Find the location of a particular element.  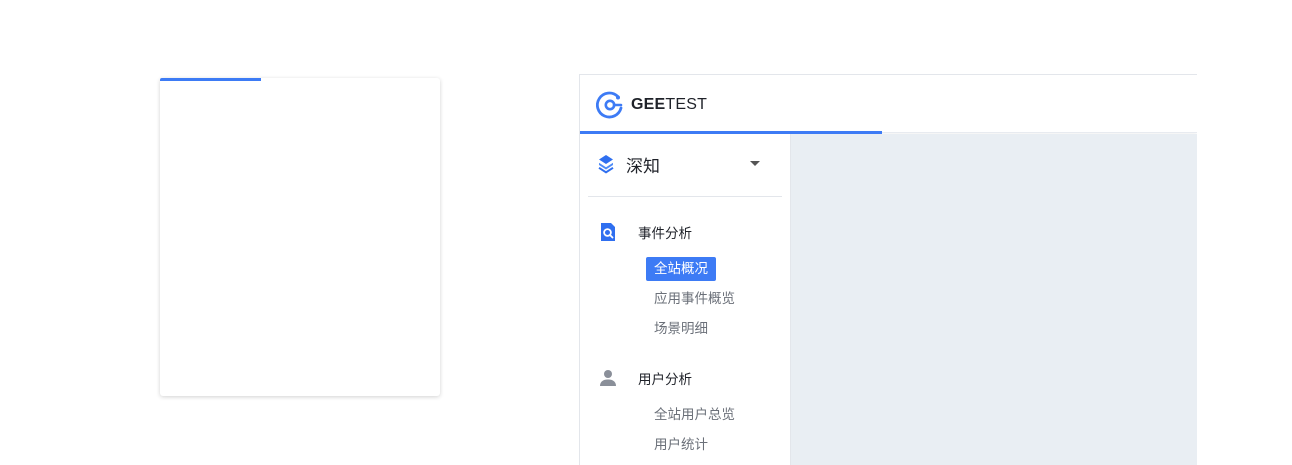

nav-item-app-event-overview: 应用事件概览 is located at coordinates (694, 299).